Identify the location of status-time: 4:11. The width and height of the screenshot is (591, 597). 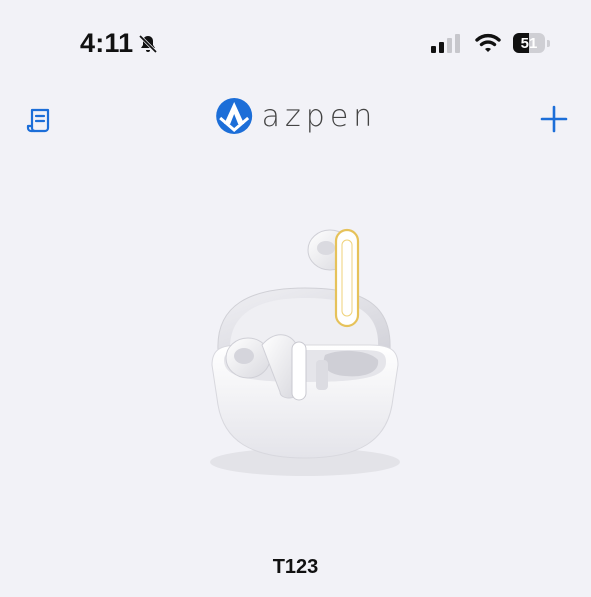
(107, 43).